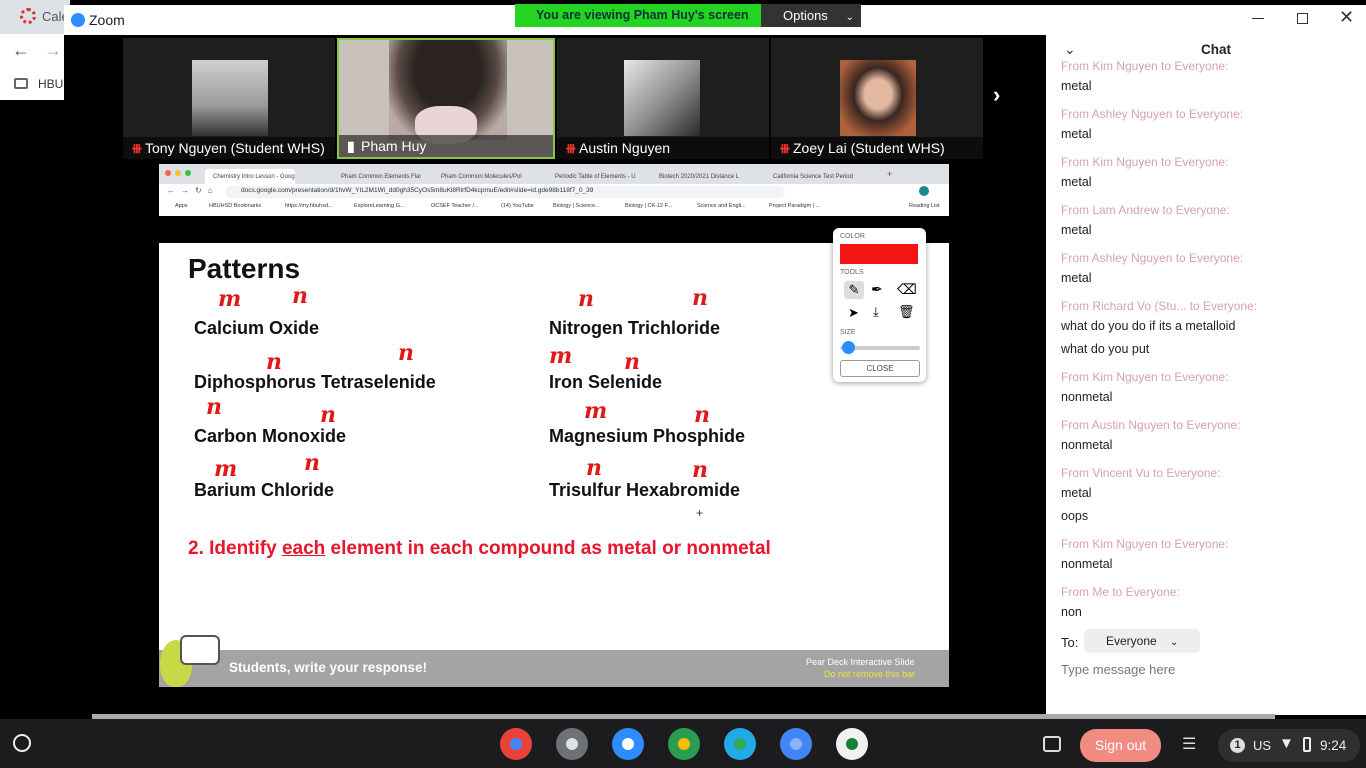 The height and width of the screenshot is (768, 1366). What do you see at coordinates (1174, 642) in the screenshot?
I see `chevron-down-icon: ⌄` at bounding box center [1174, 642].